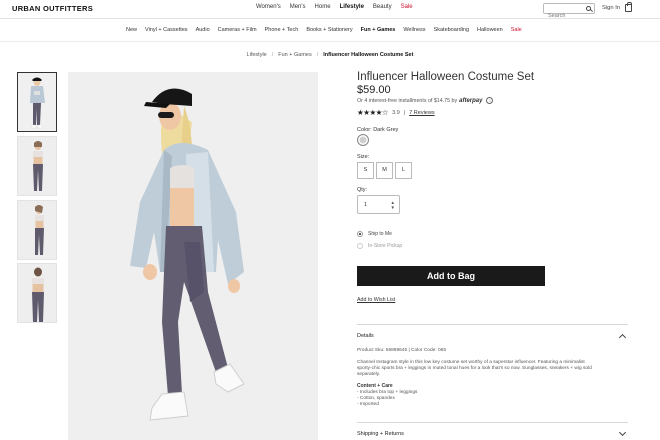 This screenshot has height=440, width=660. What do you see at coordinates (490, 100) in the screenshot?
I see `info-icon: i` at bounding box center [490, 100].